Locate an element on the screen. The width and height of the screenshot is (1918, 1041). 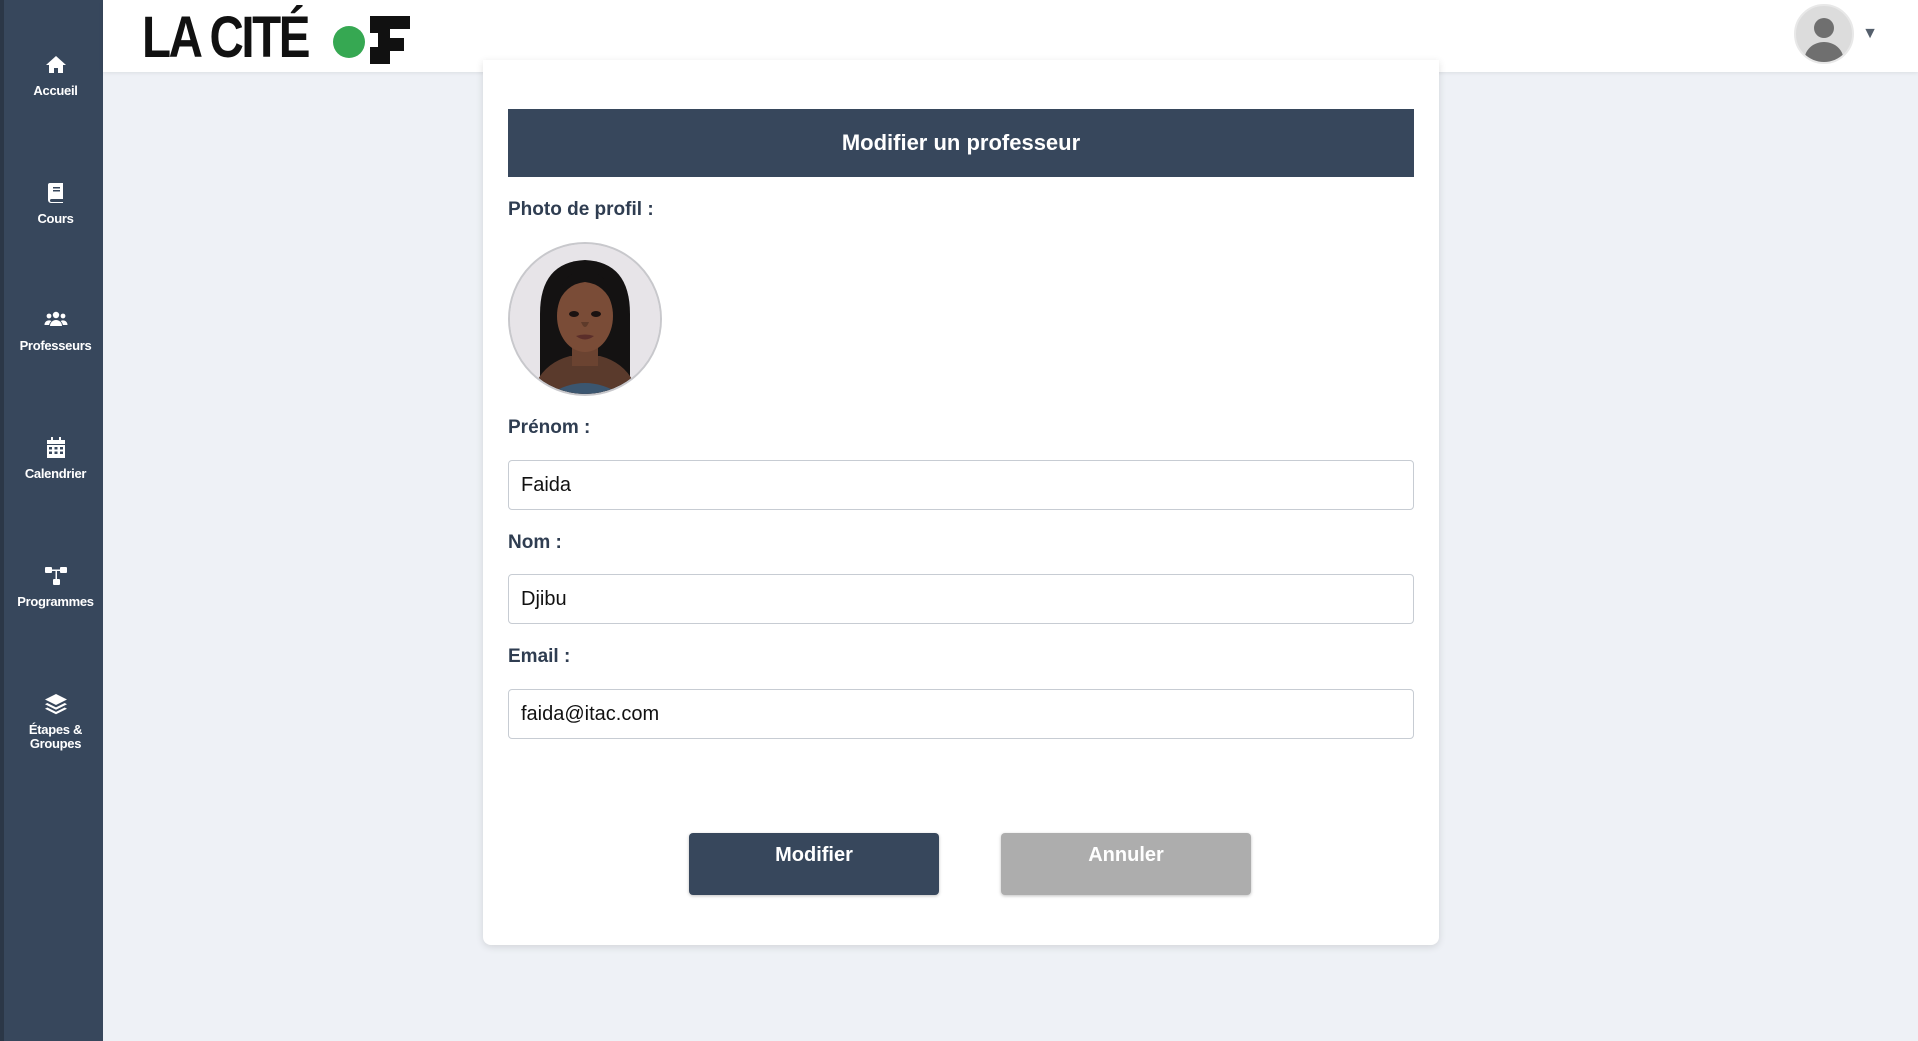
sitemap-icon is located at coordinates (56, 576).